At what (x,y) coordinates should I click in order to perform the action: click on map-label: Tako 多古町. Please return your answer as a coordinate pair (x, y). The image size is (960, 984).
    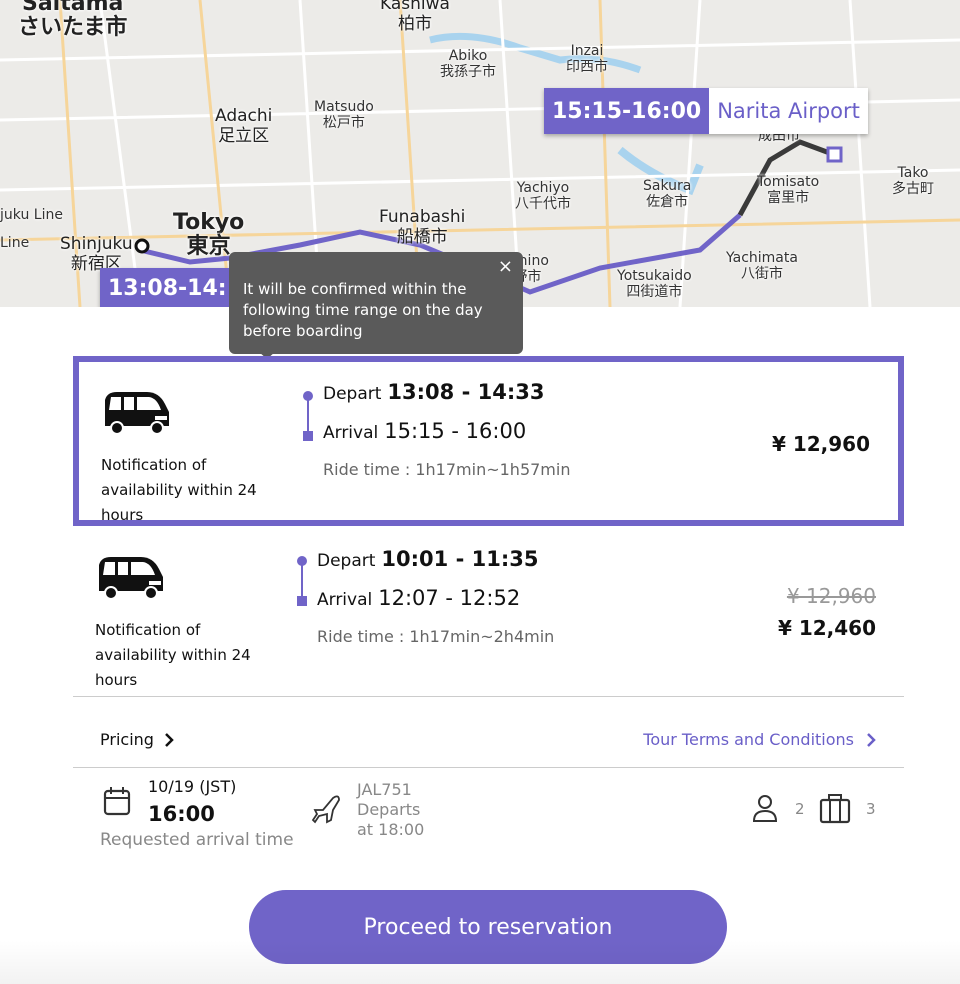
    Looking at the image, I should click on (913, 181).